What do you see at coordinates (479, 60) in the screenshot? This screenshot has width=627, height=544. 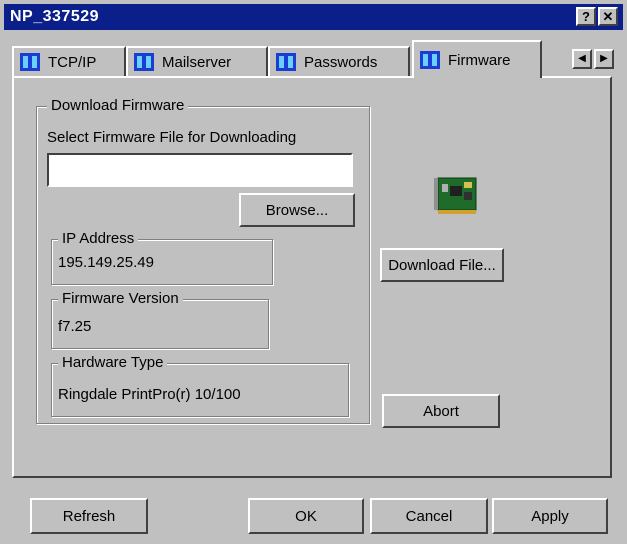 I see `tab-label: Firmware` at bounding box center [479, 60].